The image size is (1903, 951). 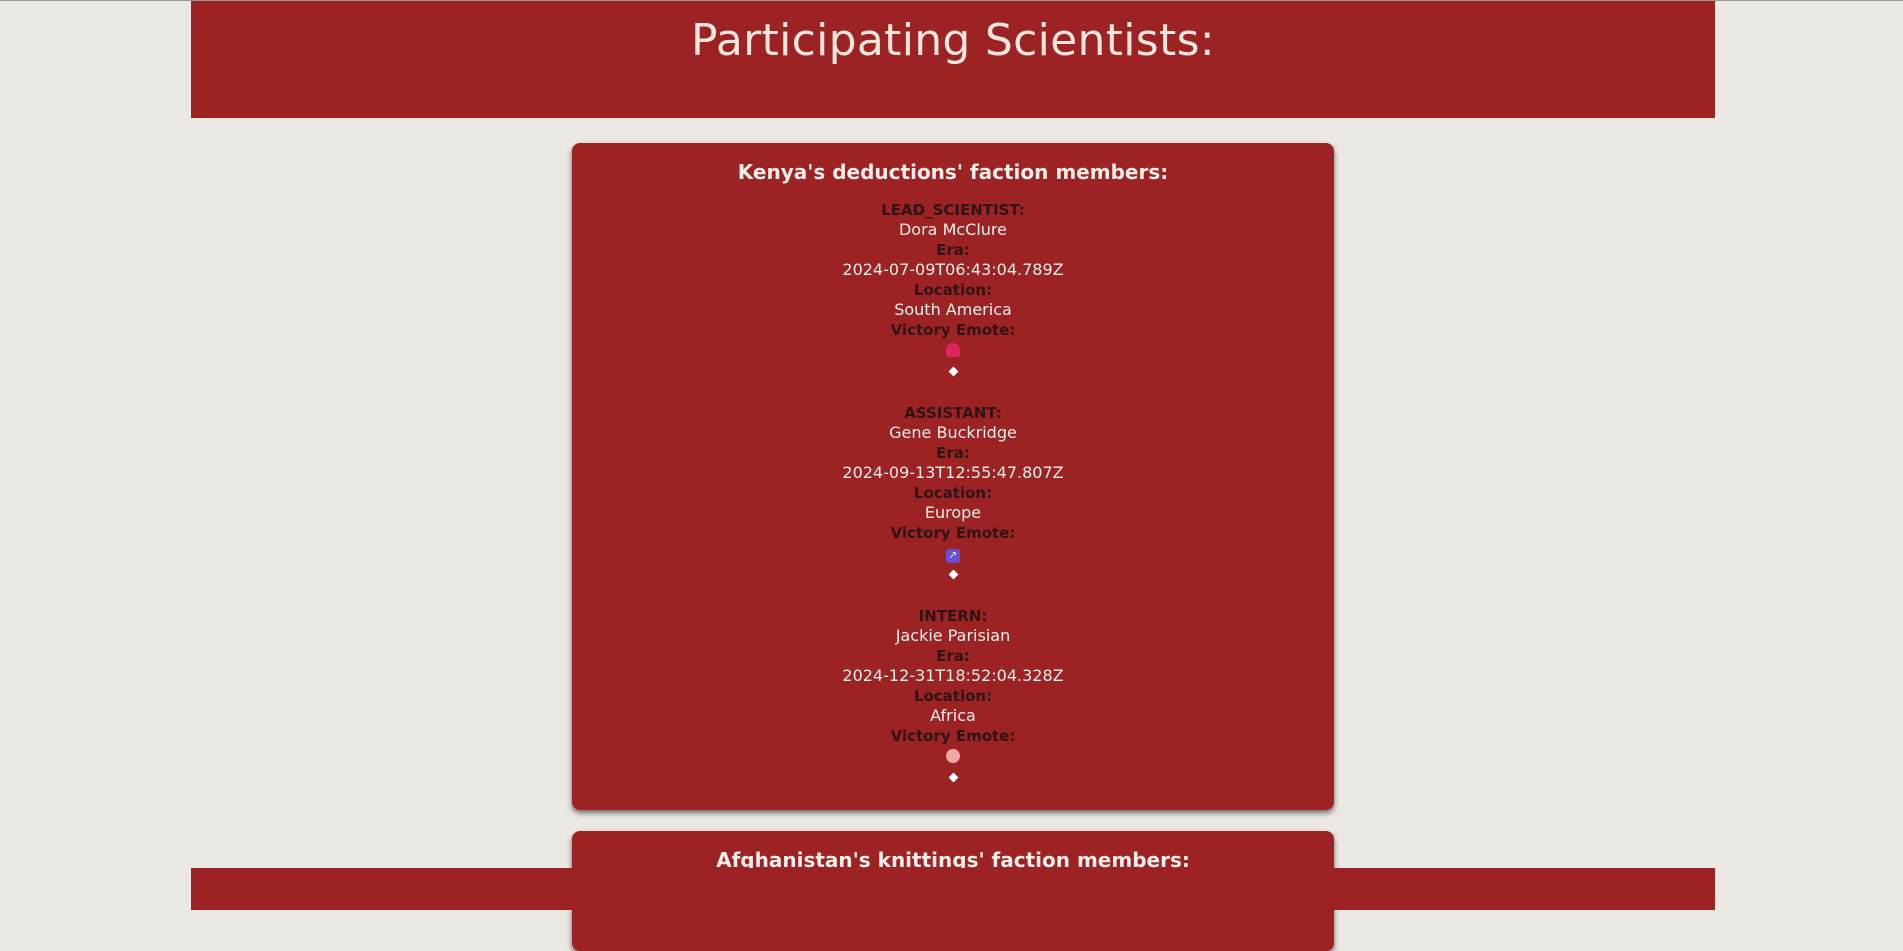 What do you see at coordinates (953, 350) in the screenshot?
I see `pink-blob-emoji-icon` at bounding box center [953, 350].